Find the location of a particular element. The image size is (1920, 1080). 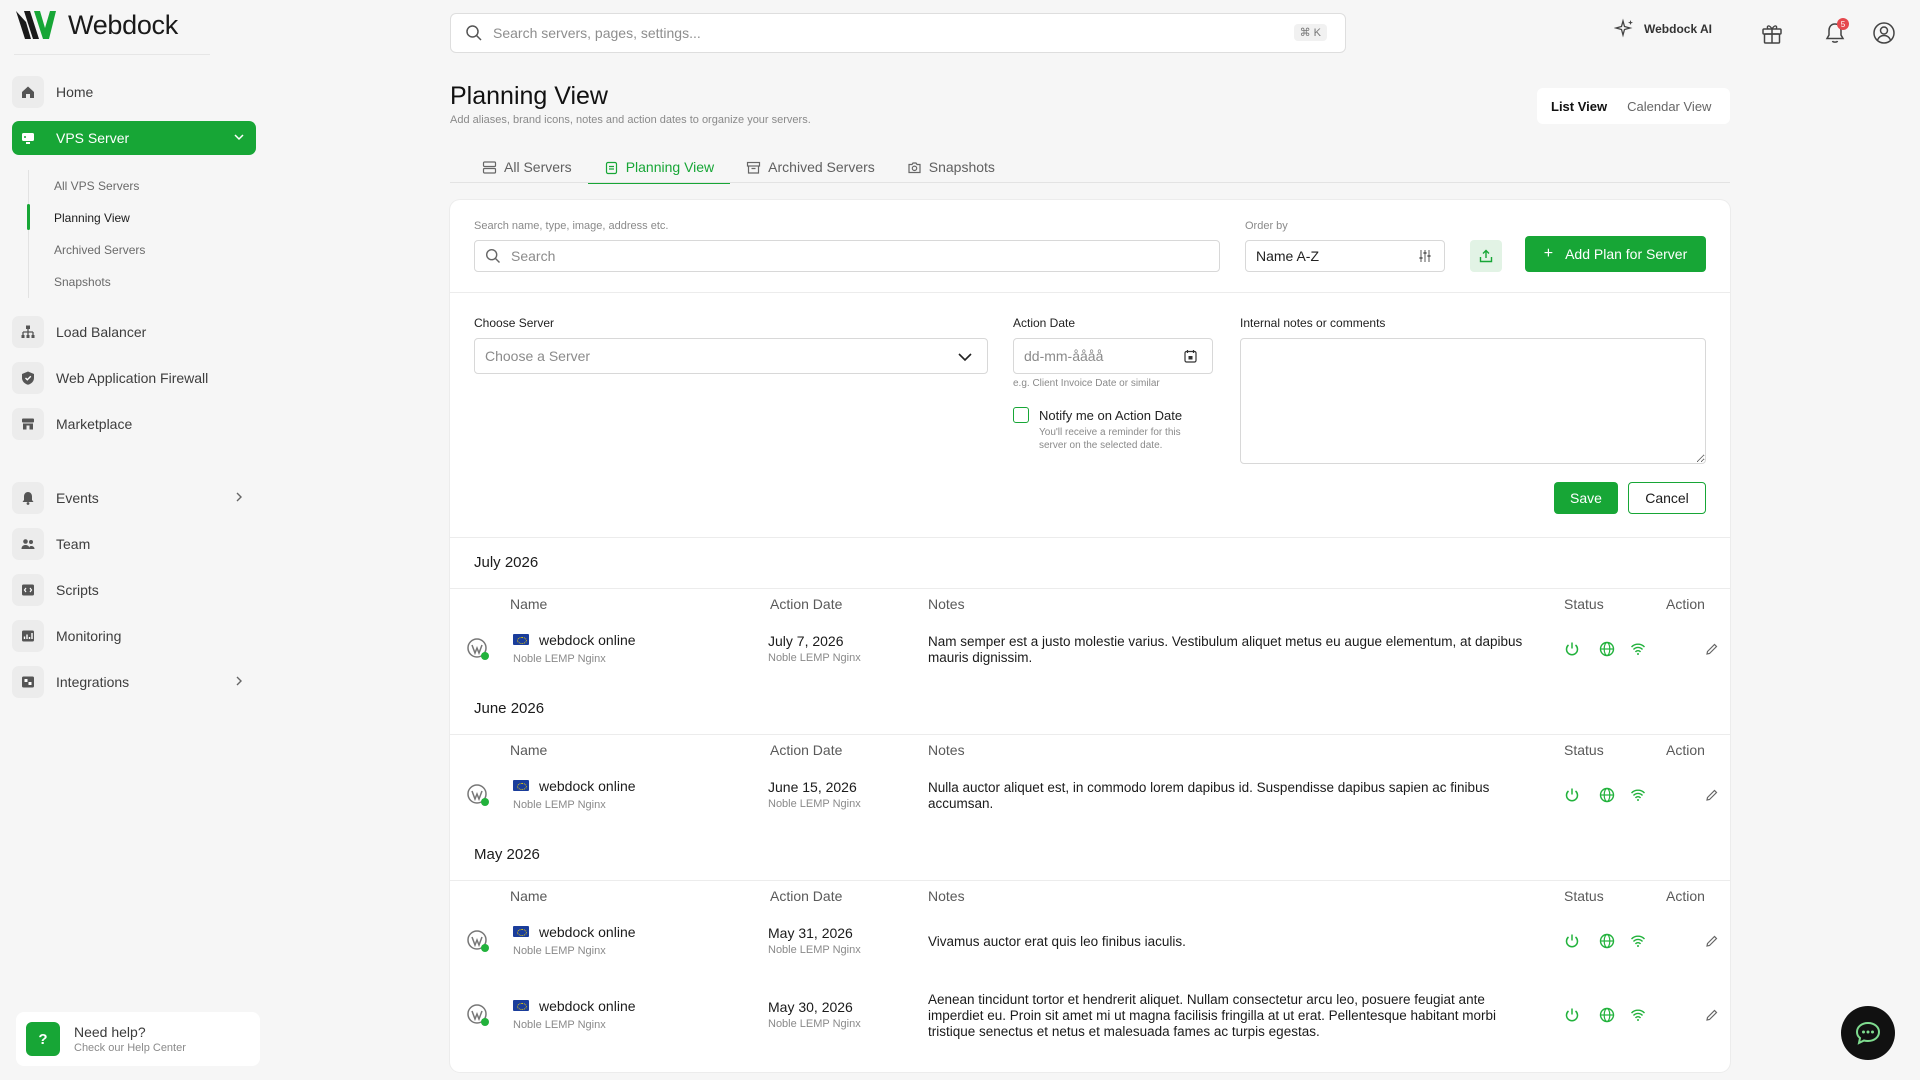

tab-label: Archived Servers is located at coordinates (821, 167).